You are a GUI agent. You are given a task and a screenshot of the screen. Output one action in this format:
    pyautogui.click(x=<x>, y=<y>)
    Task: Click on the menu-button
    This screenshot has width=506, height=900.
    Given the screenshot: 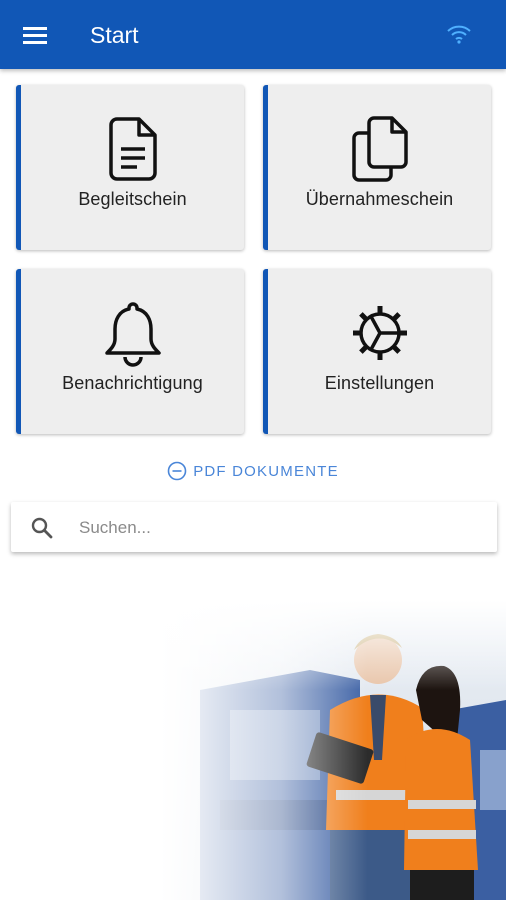 What is the action you would take?
    pyautogui.click(x=35, y=35)
    